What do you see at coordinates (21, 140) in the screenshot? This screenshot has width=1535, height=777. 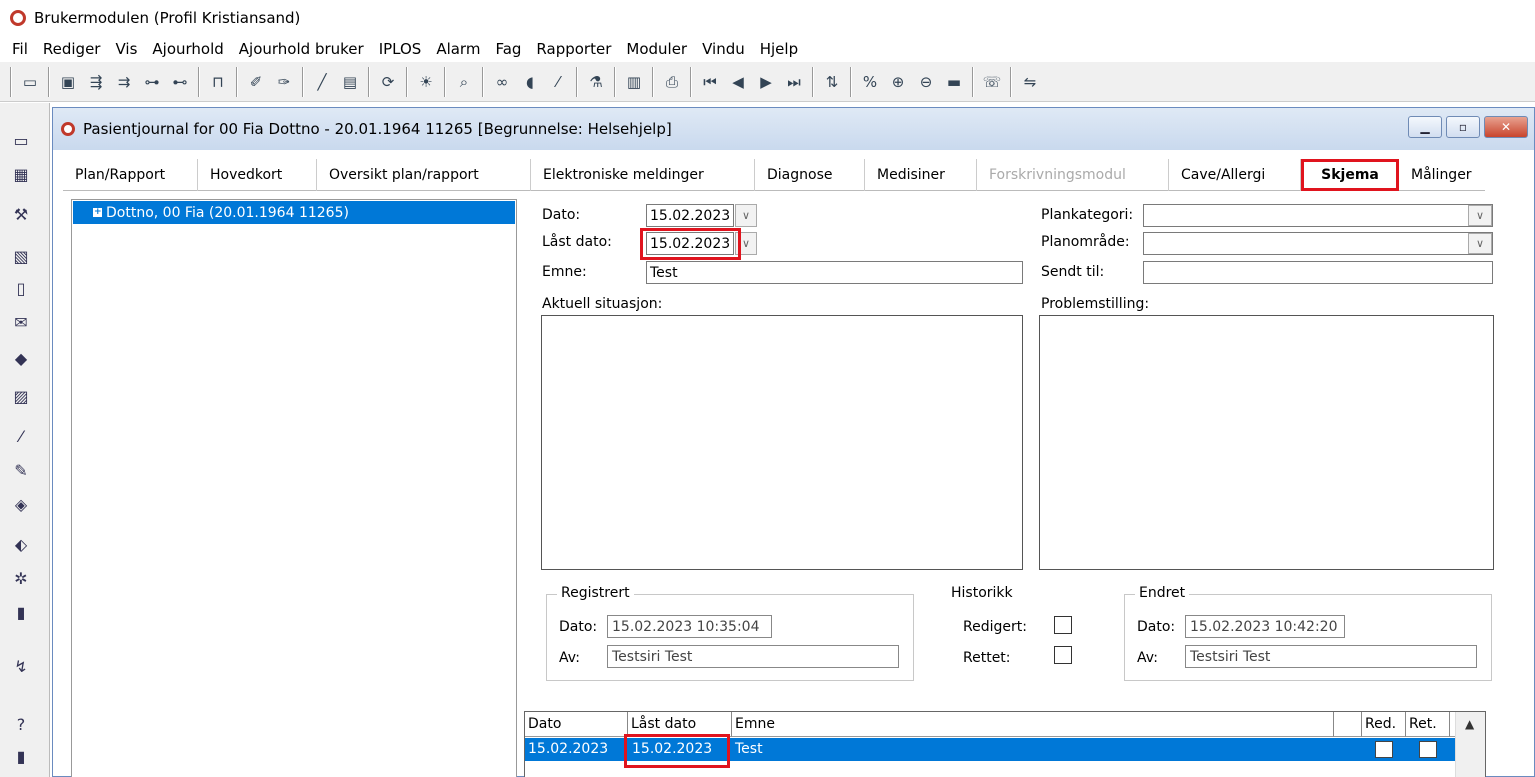 I see `folder-icon: ▭` at bounding box center [21, 140].